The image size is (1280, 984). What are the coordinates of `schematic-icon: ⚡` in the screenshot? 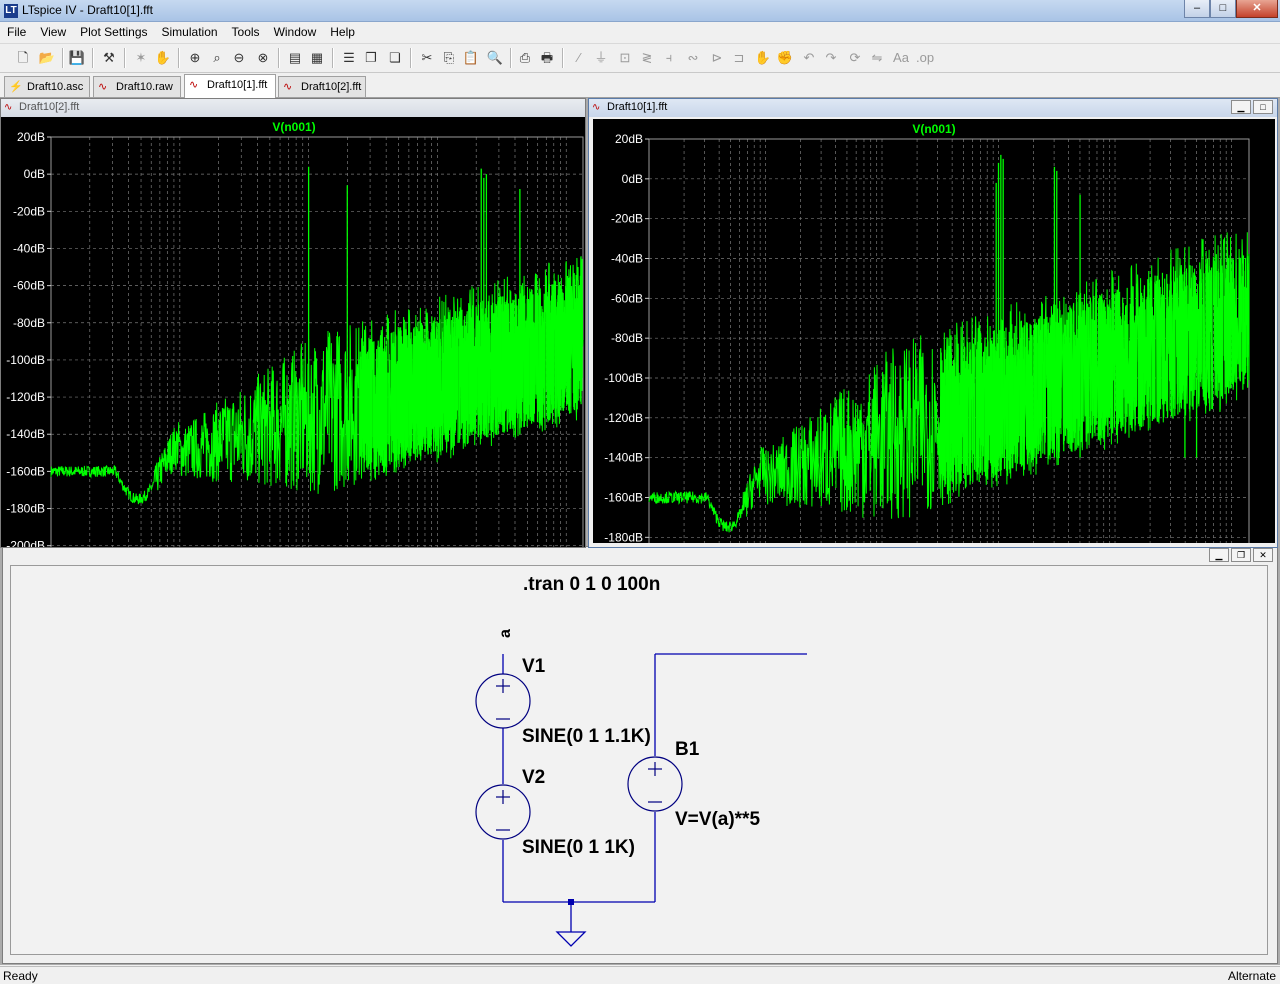 It's located at (16, 87).